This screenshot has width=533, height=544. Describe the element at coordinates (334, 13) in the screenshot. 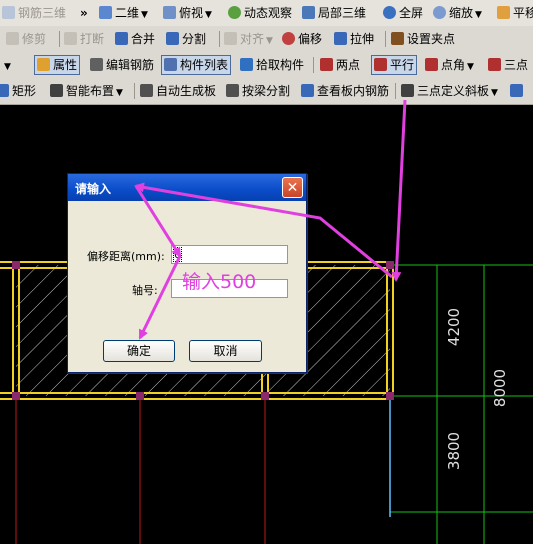

I see `local-3d-button: 局部三维` at that location.